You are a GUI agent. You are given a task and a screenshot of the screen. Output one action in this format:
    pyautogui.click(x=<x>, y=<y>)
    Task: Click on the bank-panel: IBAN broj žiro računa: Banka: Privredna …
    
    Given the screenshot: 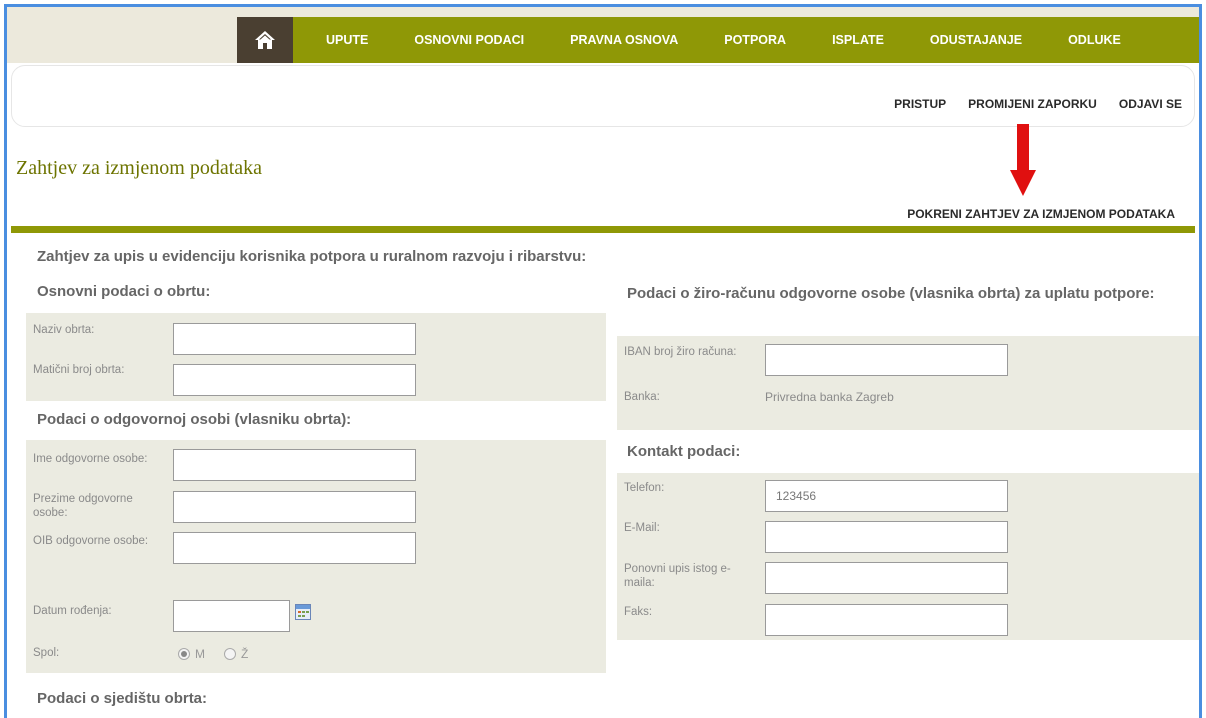 What is the action you would take?
    pyautogui.click(x=908, y=383)
    